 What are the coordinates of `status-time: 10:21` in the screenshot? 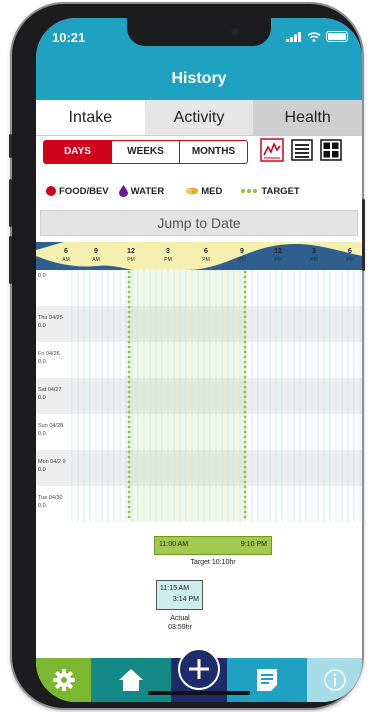 It's located at (69, 37).